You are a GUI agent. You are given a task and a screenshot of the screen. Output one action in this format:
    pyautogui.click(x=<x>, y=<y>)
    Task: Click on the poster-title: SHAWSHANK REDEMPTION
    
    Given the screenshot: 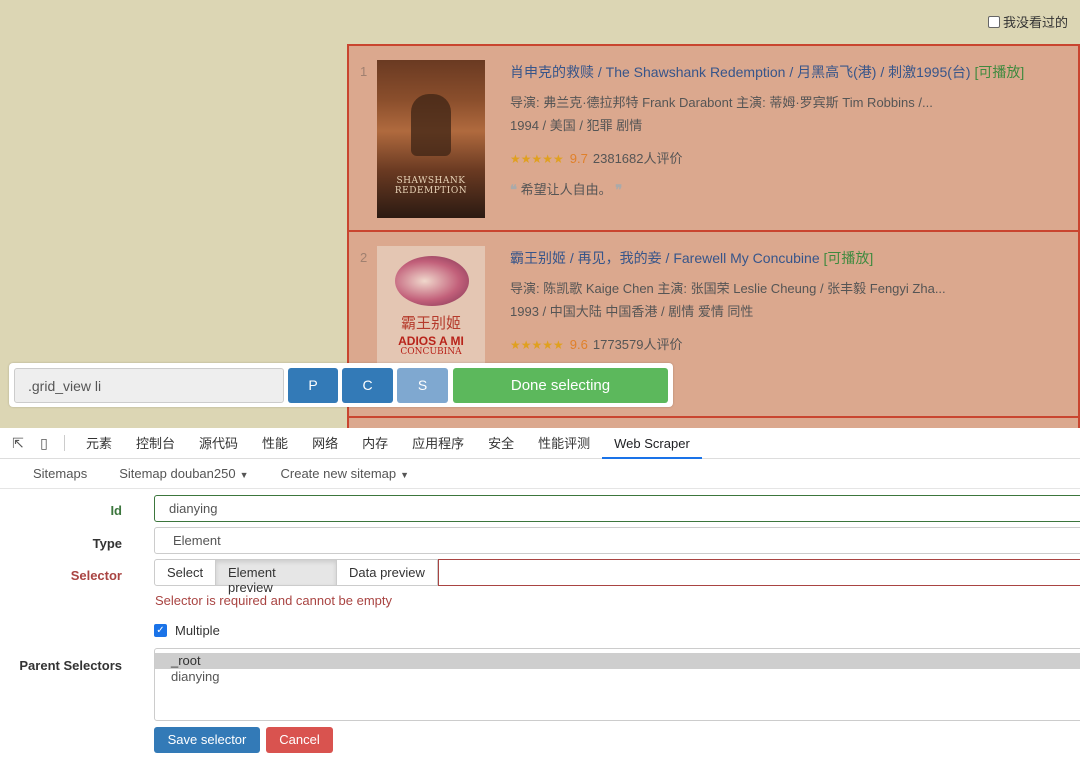 What is the action you would take?
    pyautogui.click(x=431, y=186)
    